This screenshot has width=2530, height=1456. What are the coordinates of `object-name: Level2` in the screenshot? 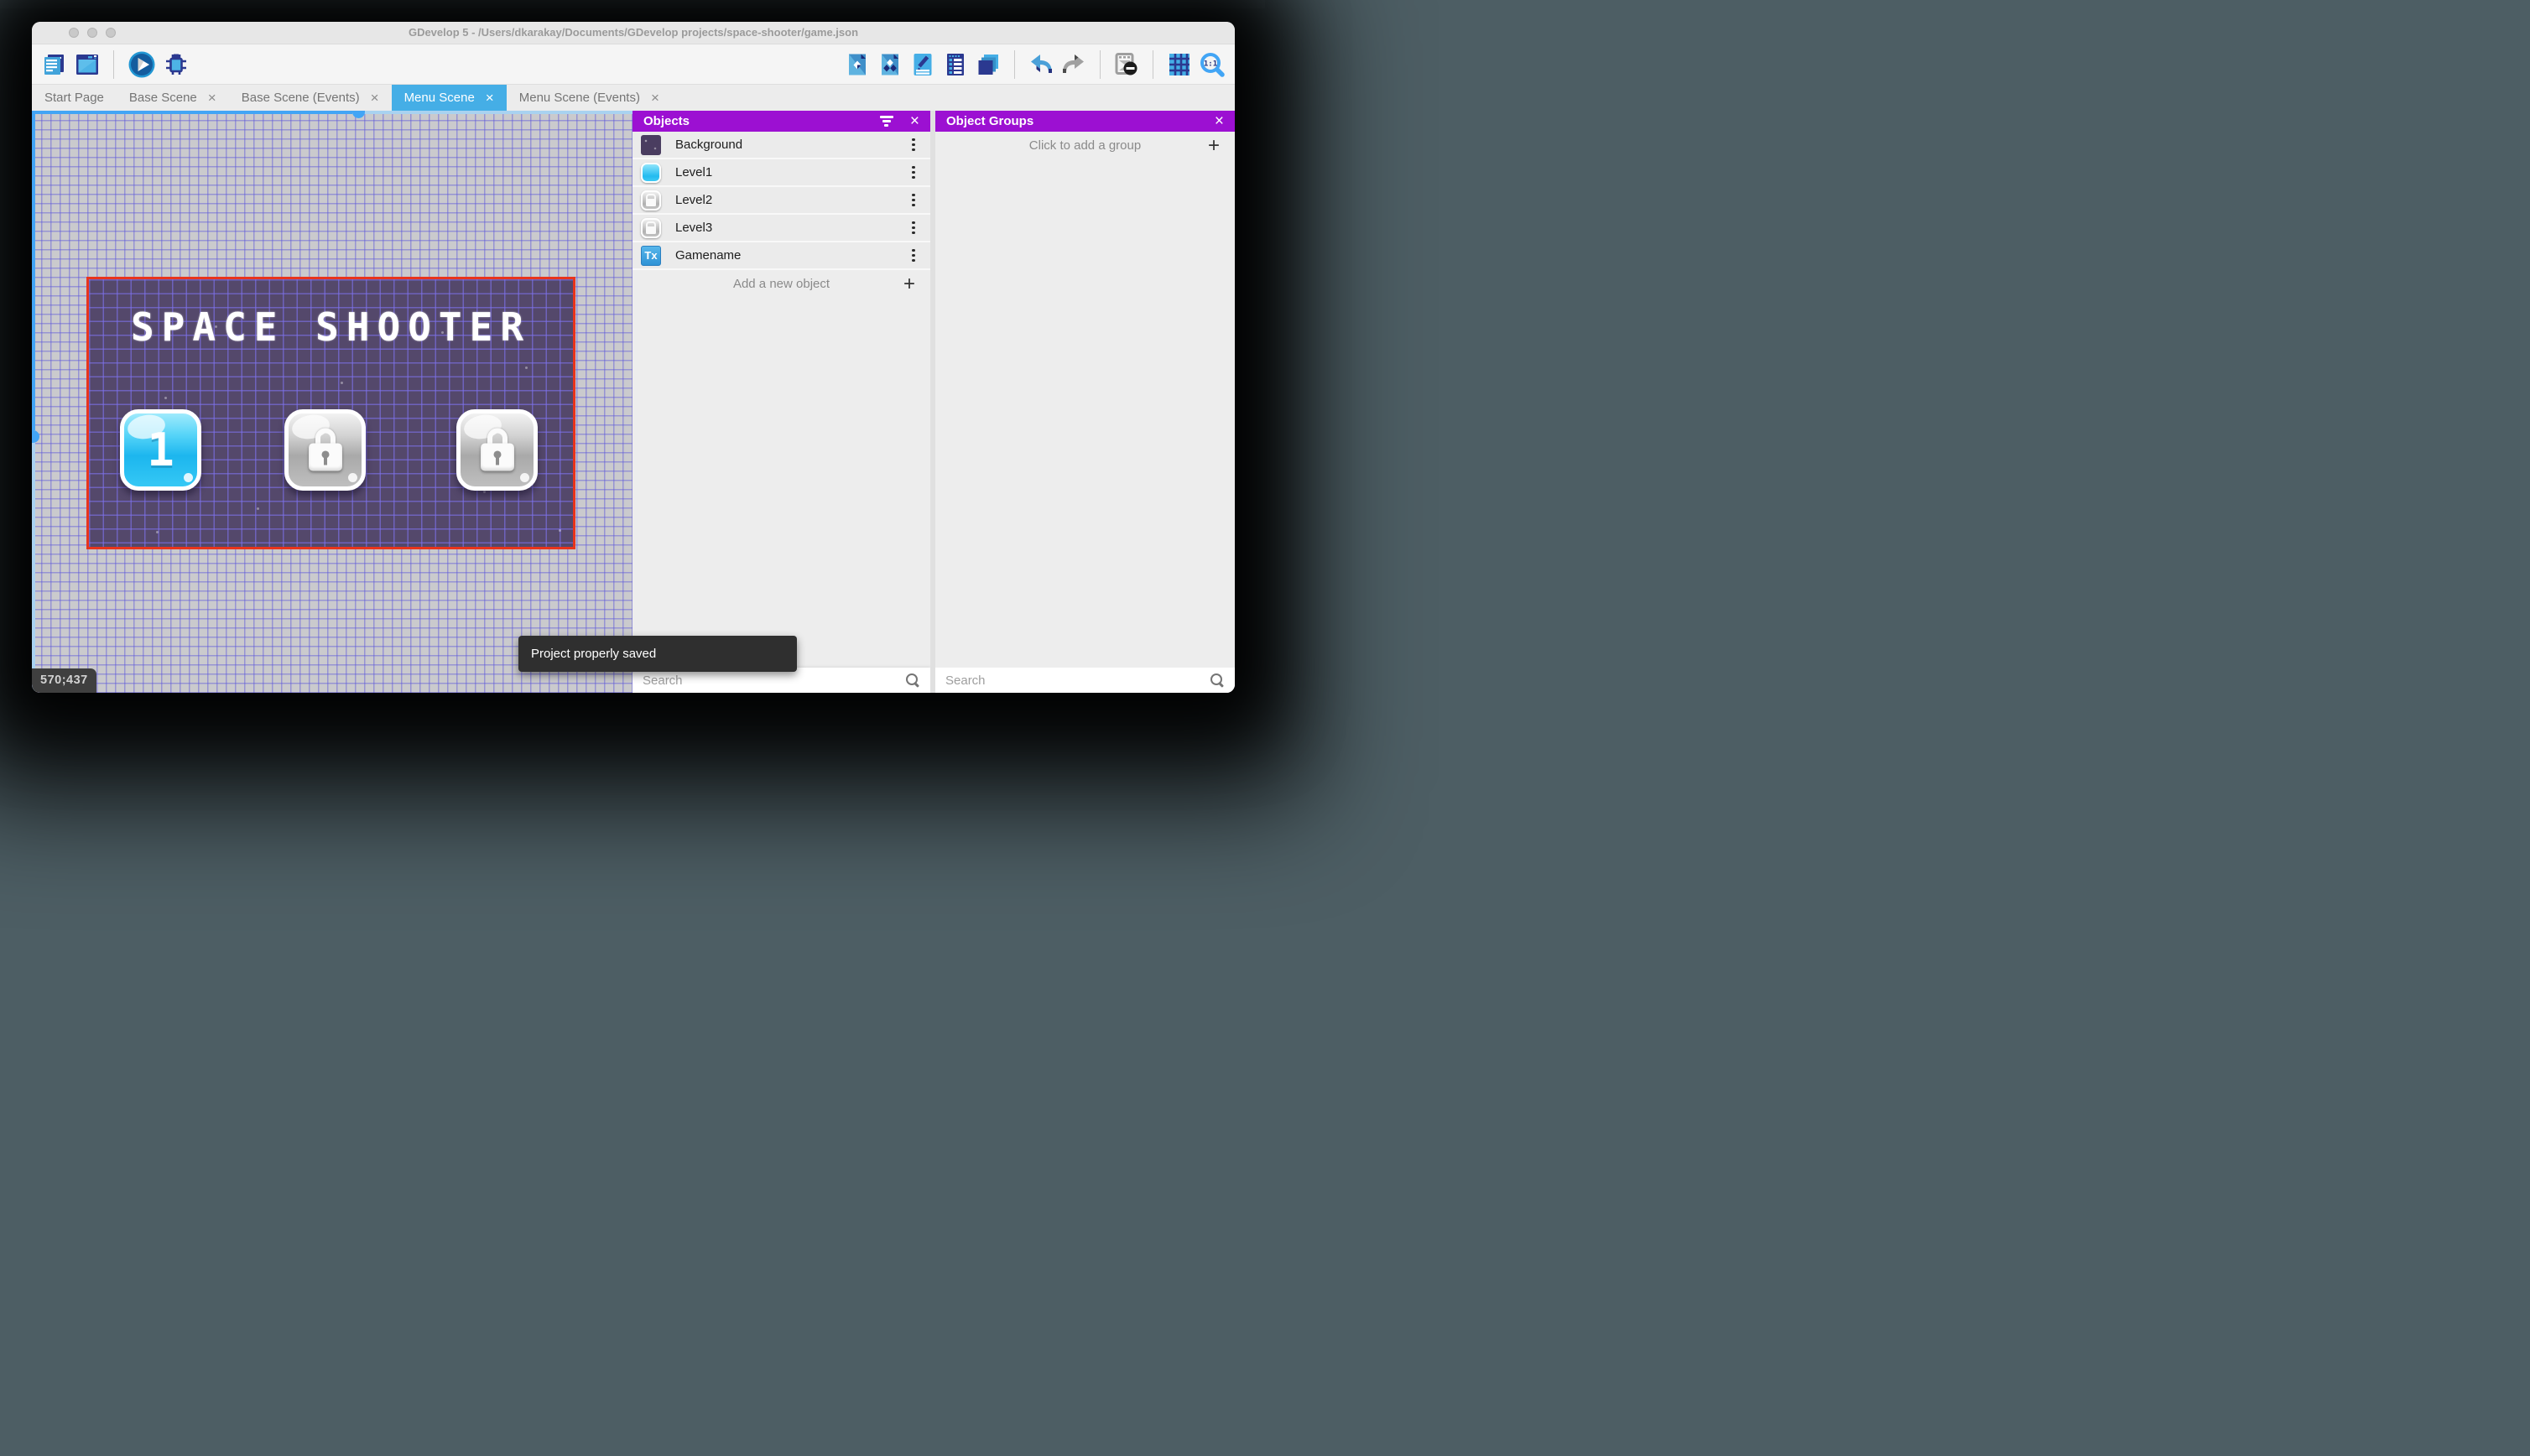 It's located at (694, 200).